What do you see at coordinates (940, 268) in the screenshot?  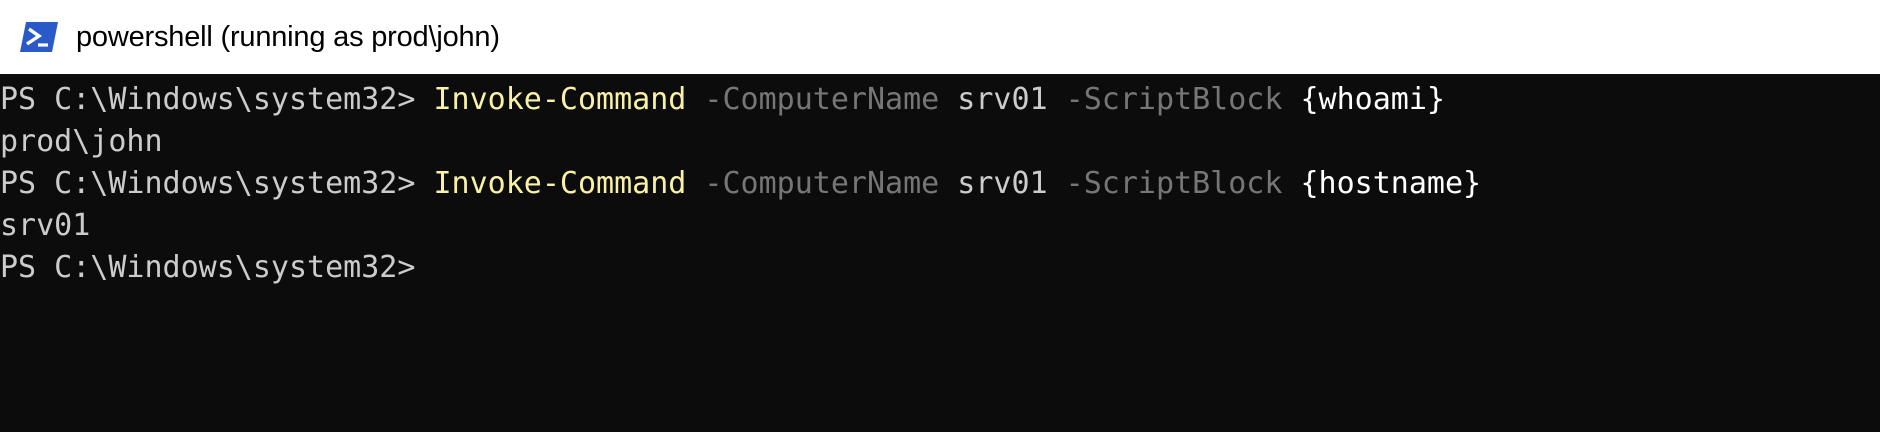 I see `console-line-prompt: PS C:\Windows\system32>` at bounding box center [940, 268].